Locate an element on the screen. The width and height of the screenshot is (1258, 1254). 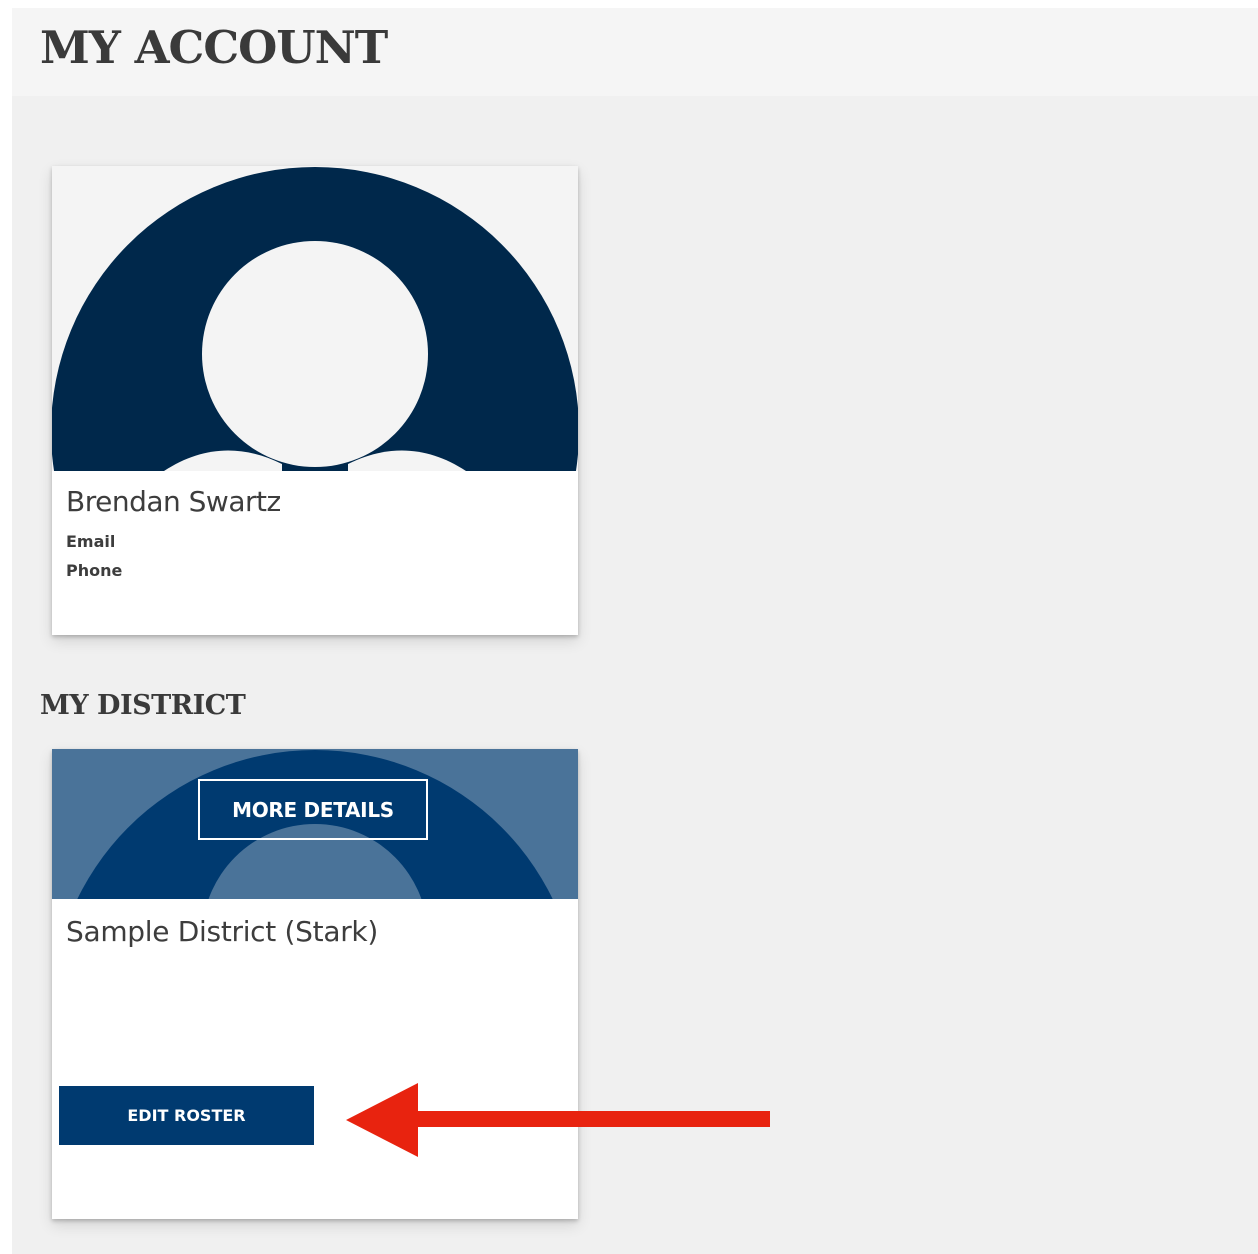
district-name: Sample District (Stark) is located at coordinates (222, 931).